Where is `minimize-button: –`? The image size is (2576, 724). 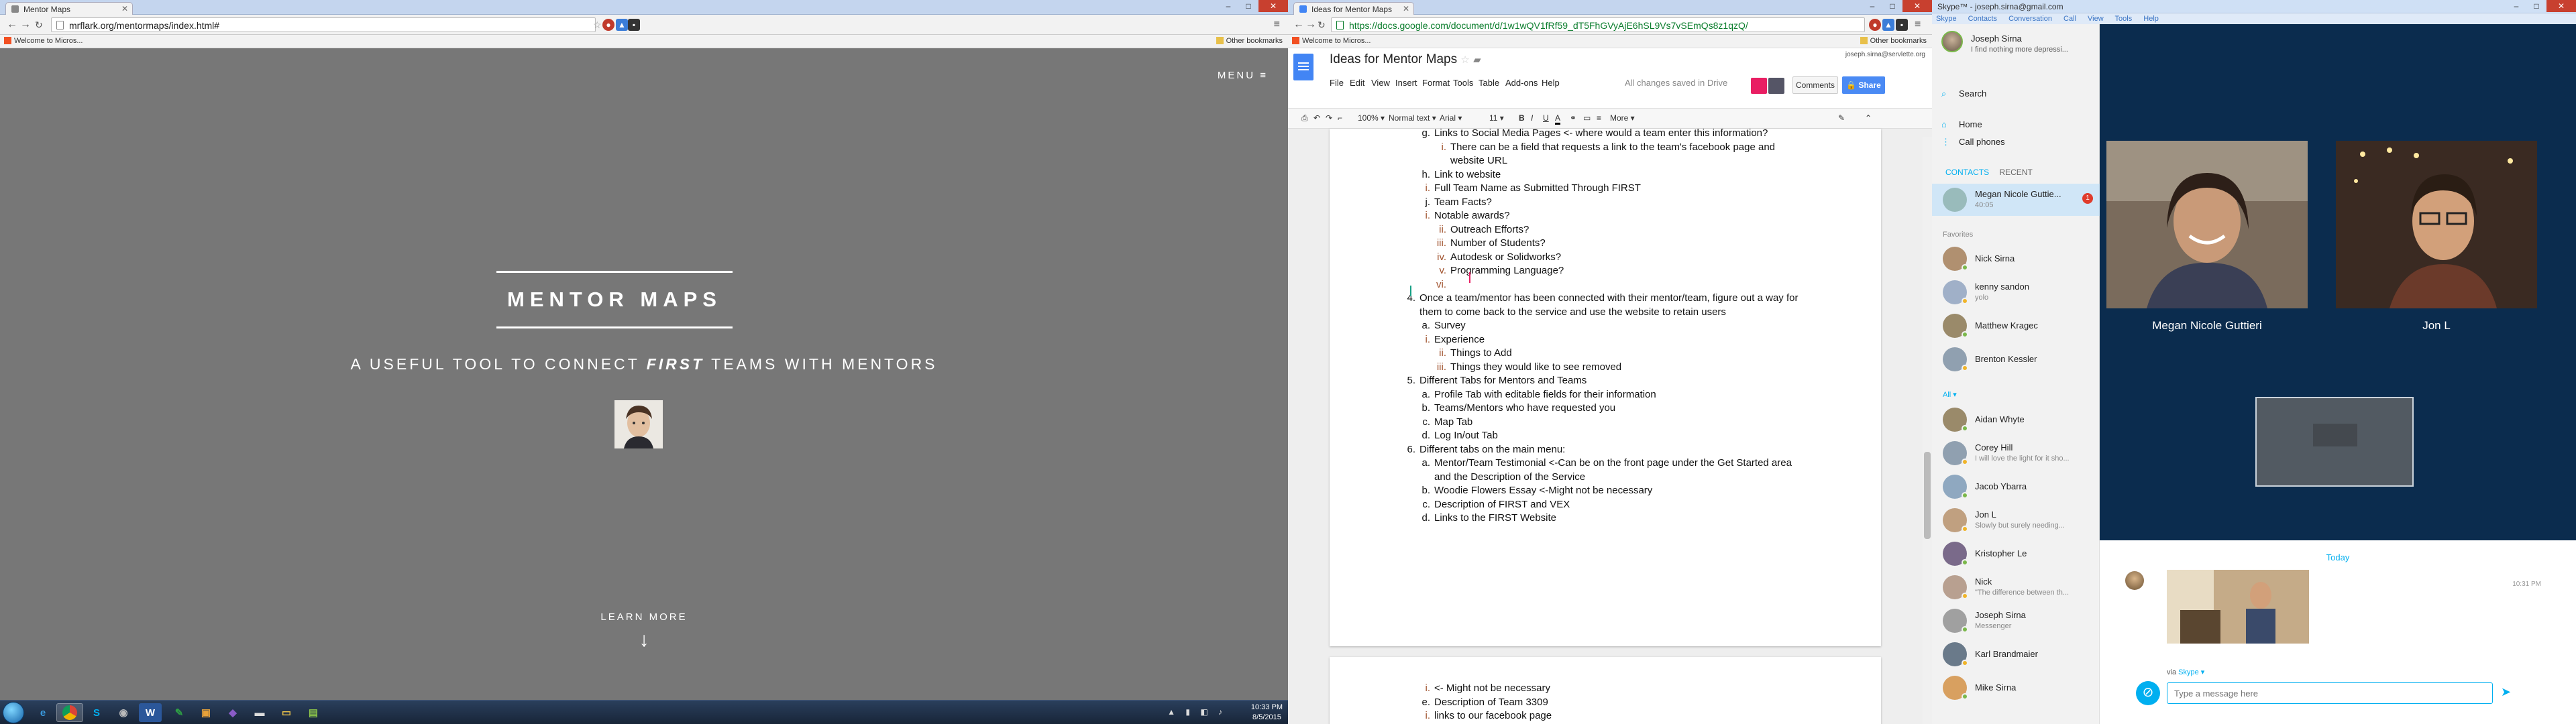
minimize-button: – is located at coordinates (1228, 6).